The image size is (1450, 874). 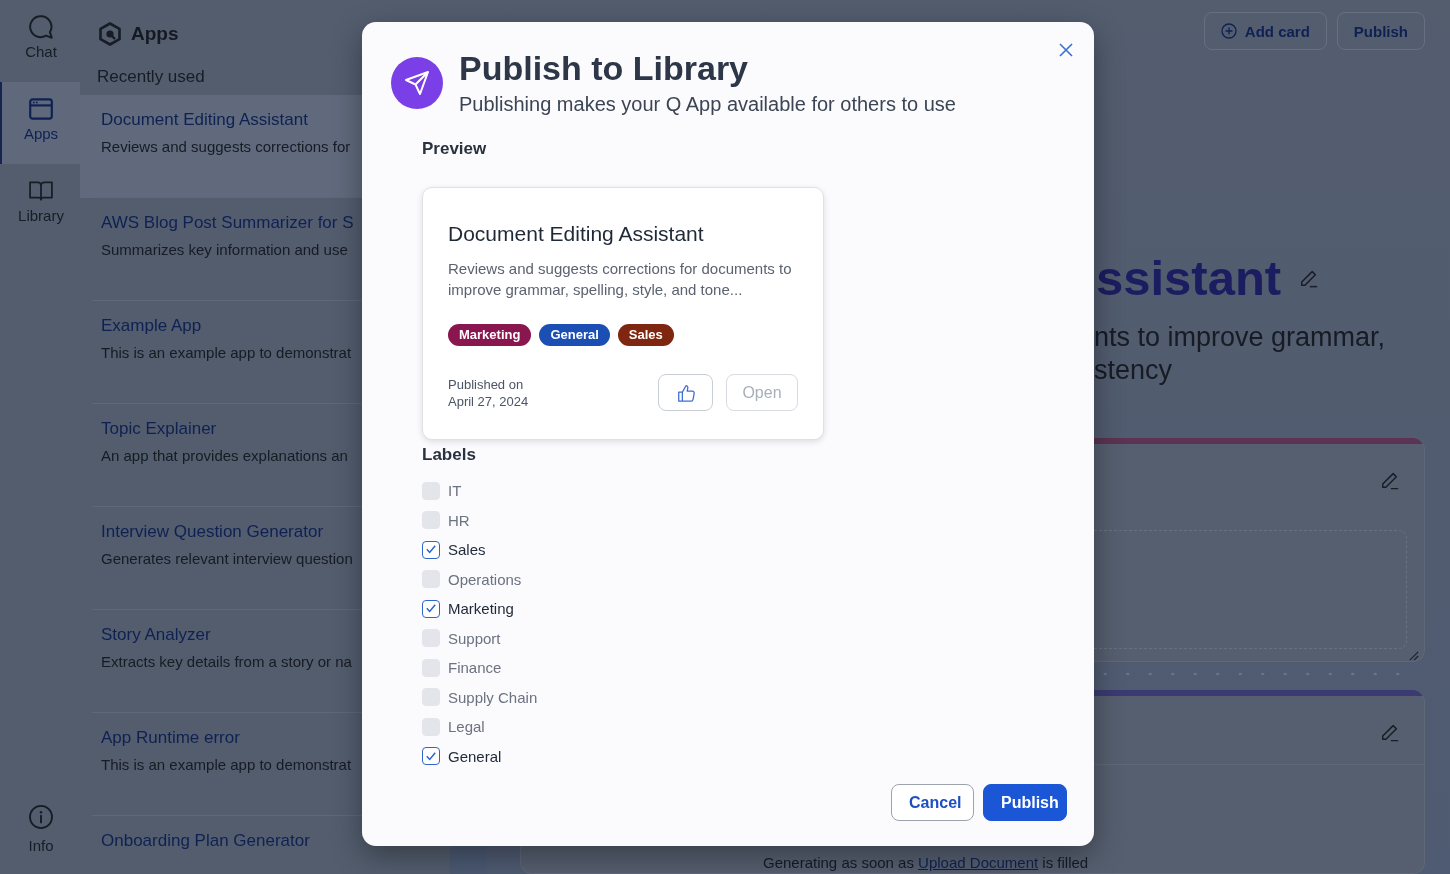 What do you see at coordinates (932, 802) in the screenshot?
I see `cancel-button: Cancel` at bounding box center [932, 802].